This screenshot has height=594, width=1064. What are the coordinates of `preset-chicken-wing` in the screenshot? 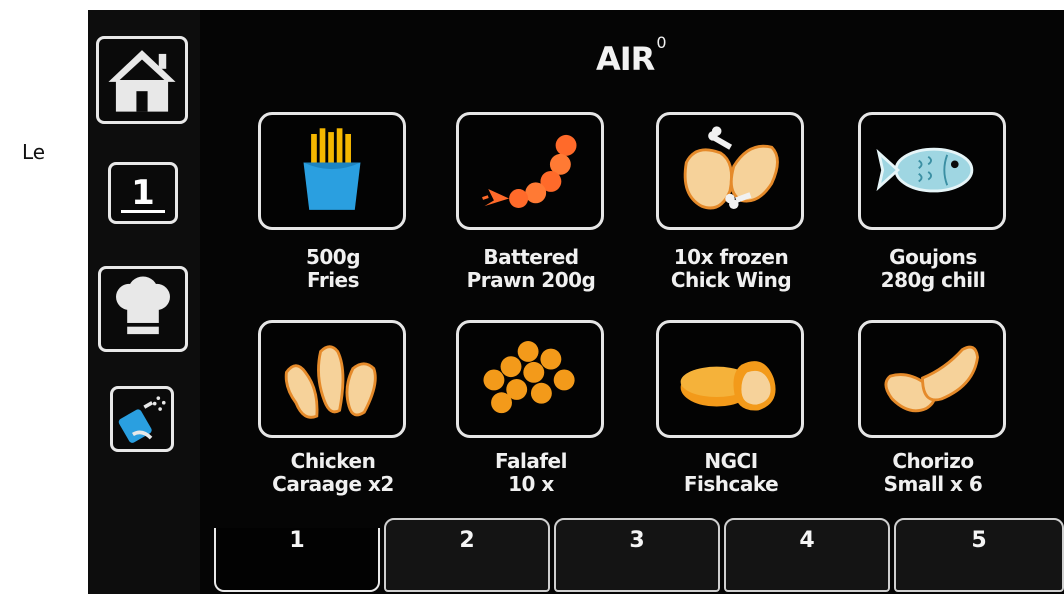 It's located at (730, 171).